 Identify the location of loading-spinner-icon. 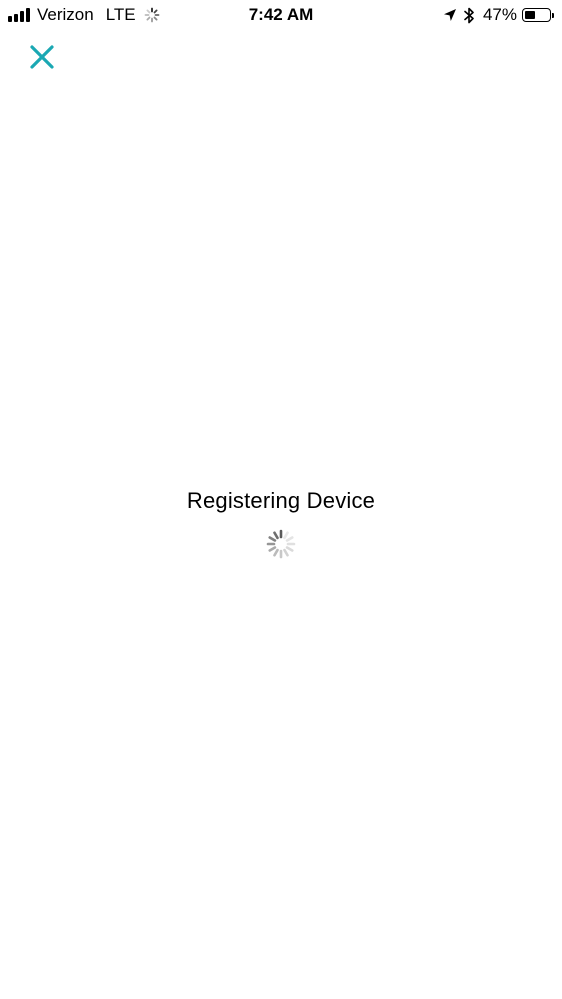
(281, 544).